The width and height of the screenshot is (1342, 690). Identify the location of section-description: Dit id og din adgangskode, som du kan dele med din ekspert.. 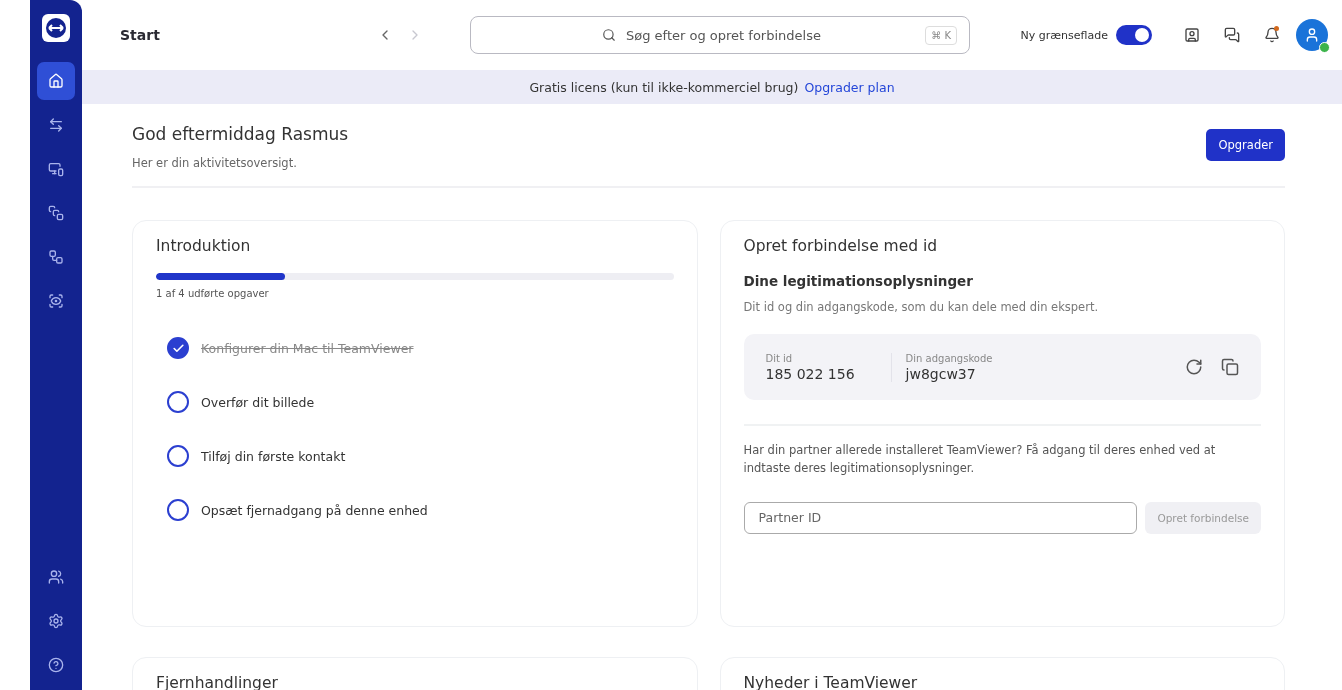
(921, 307).